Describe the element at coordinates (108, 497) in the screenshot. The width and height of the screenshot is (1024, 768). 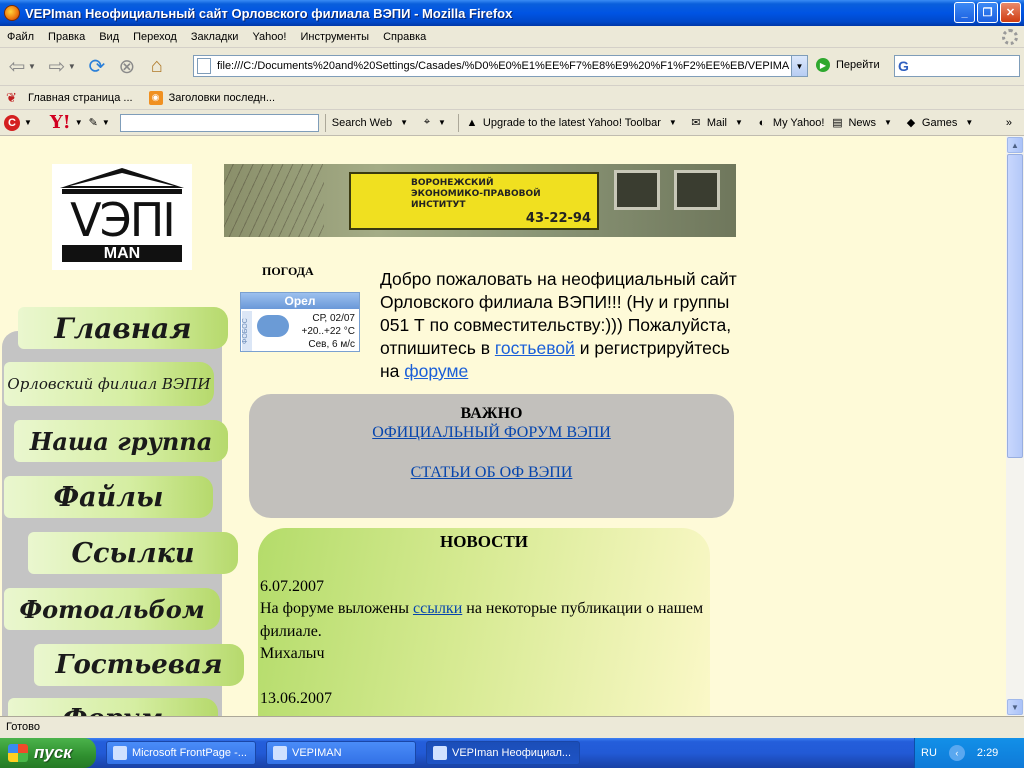
I see `nav-files: Файлы` at that location.